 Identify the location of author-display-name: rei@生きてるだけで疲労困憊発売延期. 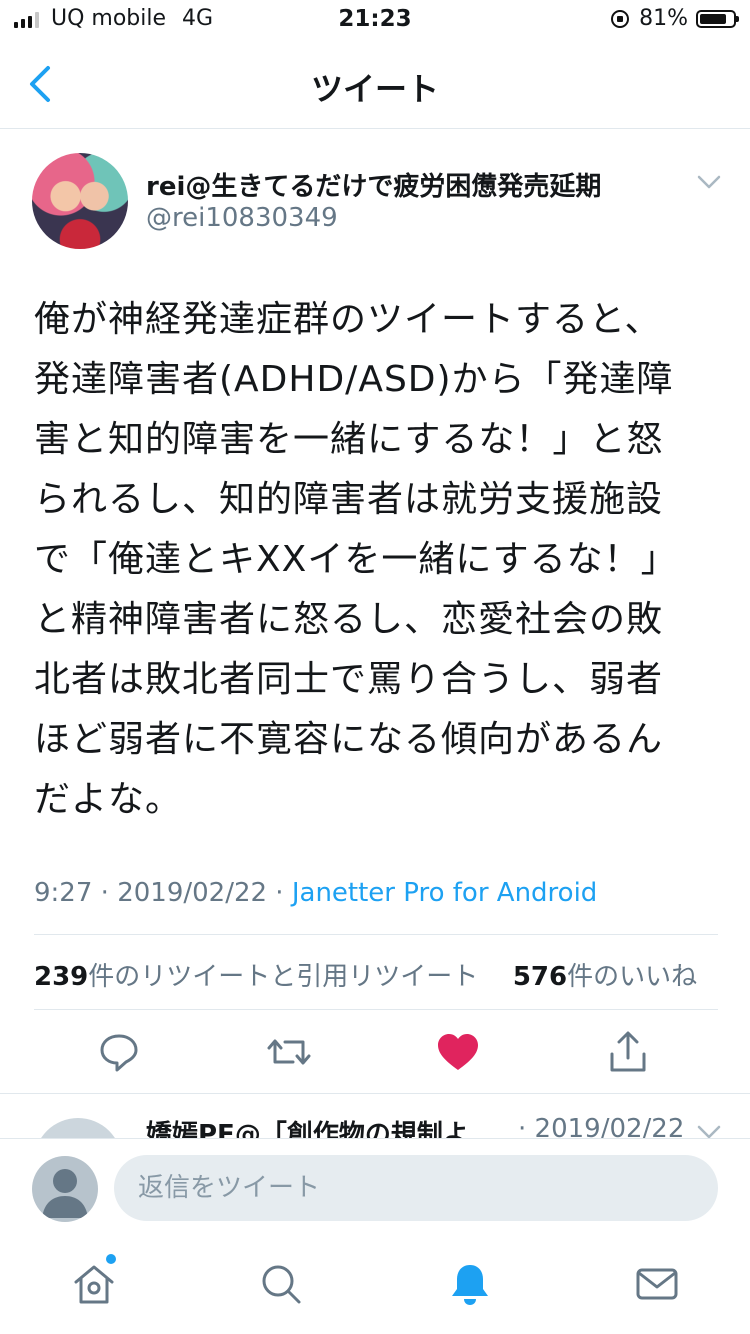
(373, 184).